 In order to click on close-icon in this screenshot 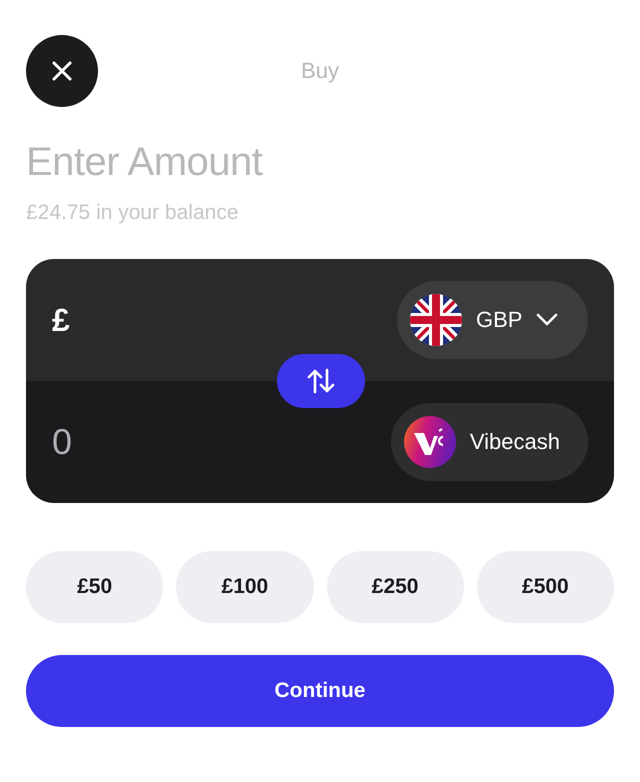, I will do `click(62, 71)`.